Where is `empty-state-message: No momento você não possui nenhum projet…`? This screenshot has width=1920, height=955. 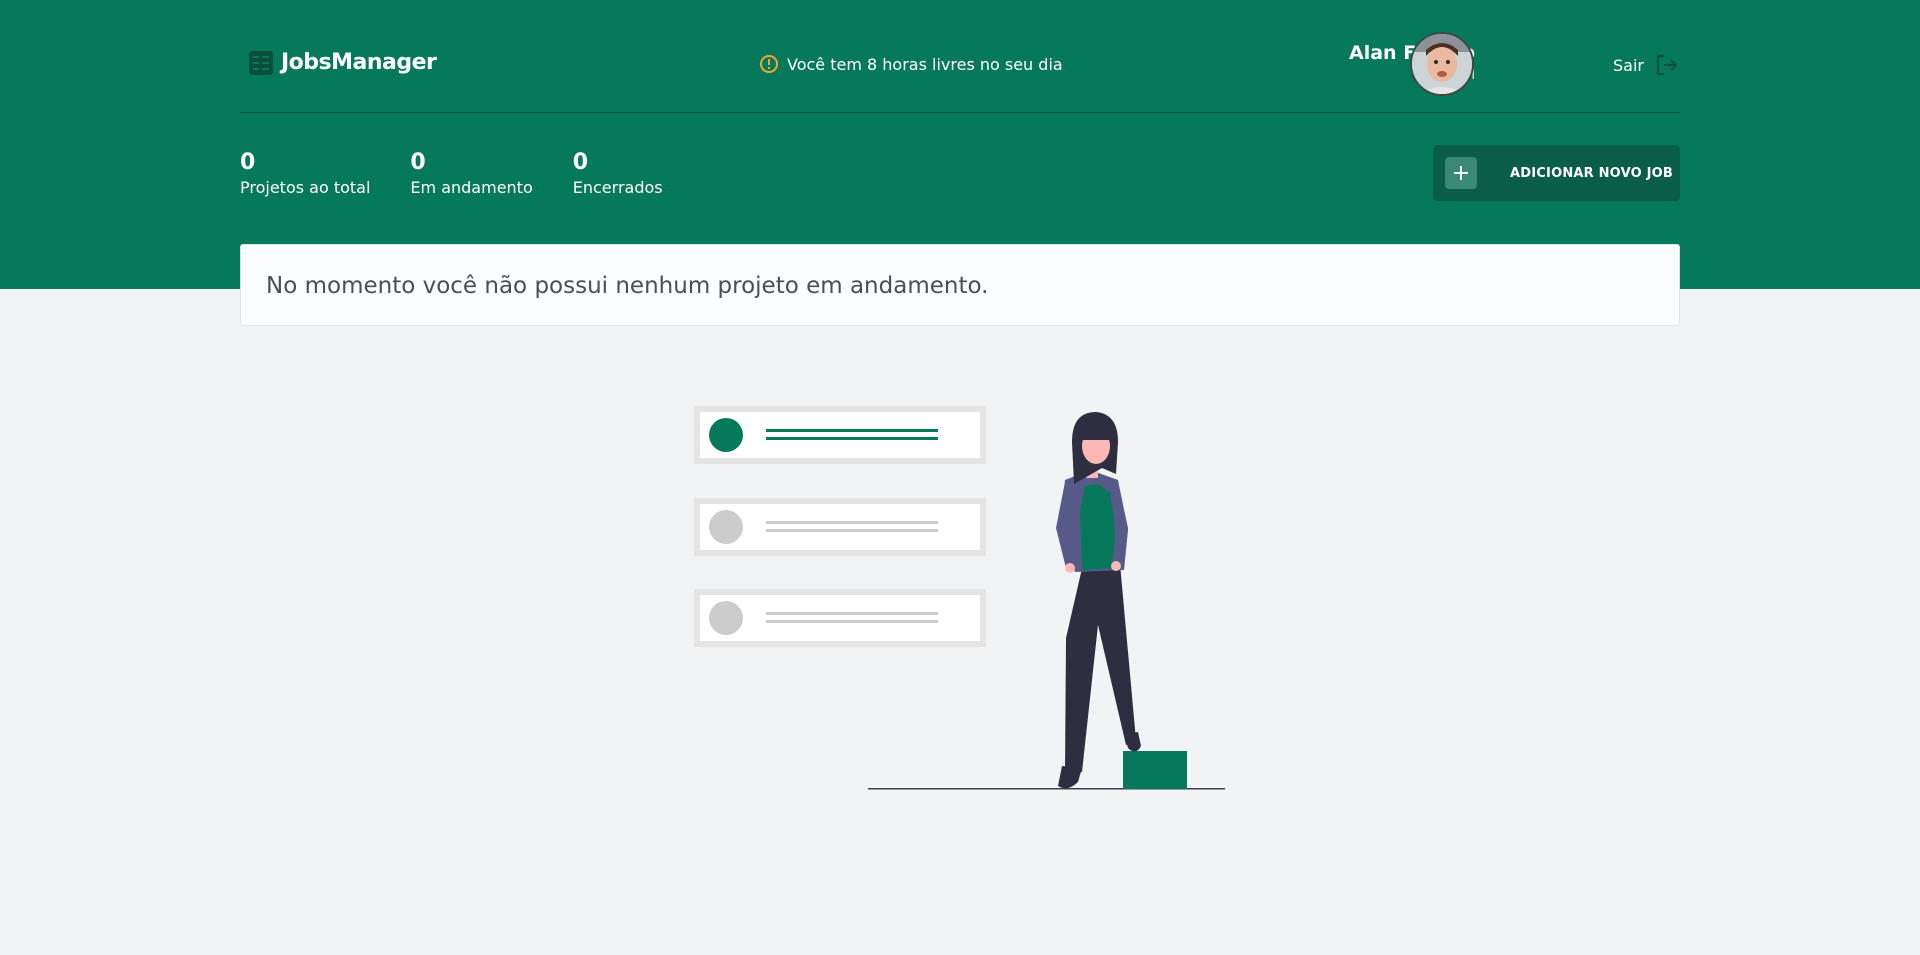 empty-state-message: No momento você não possui nenhum projet… is located at coordinates (627, 286).